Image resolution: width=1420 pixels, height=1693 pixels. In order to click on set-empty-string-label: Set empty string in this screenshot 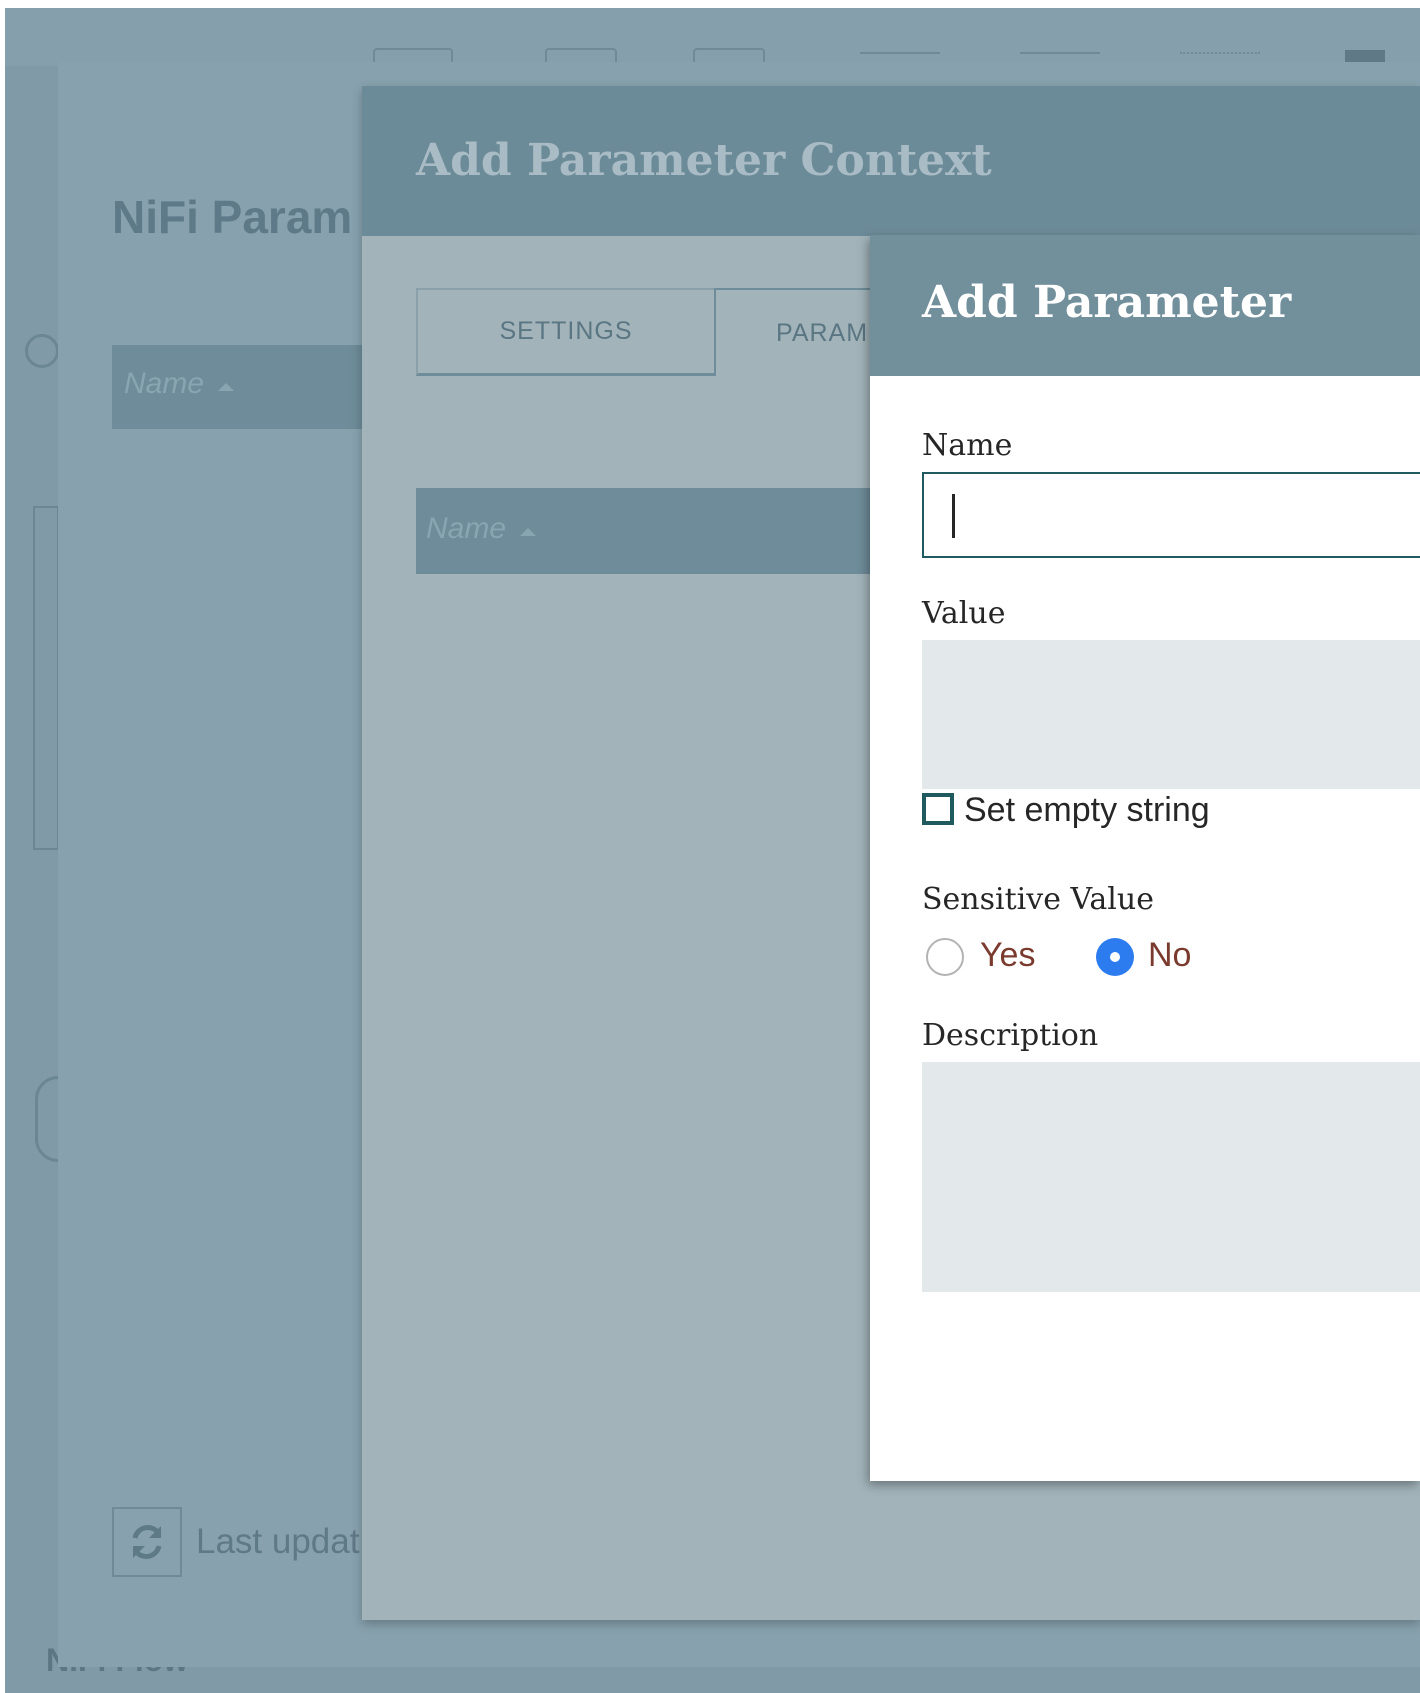, I will do `click(1087, 810)`.